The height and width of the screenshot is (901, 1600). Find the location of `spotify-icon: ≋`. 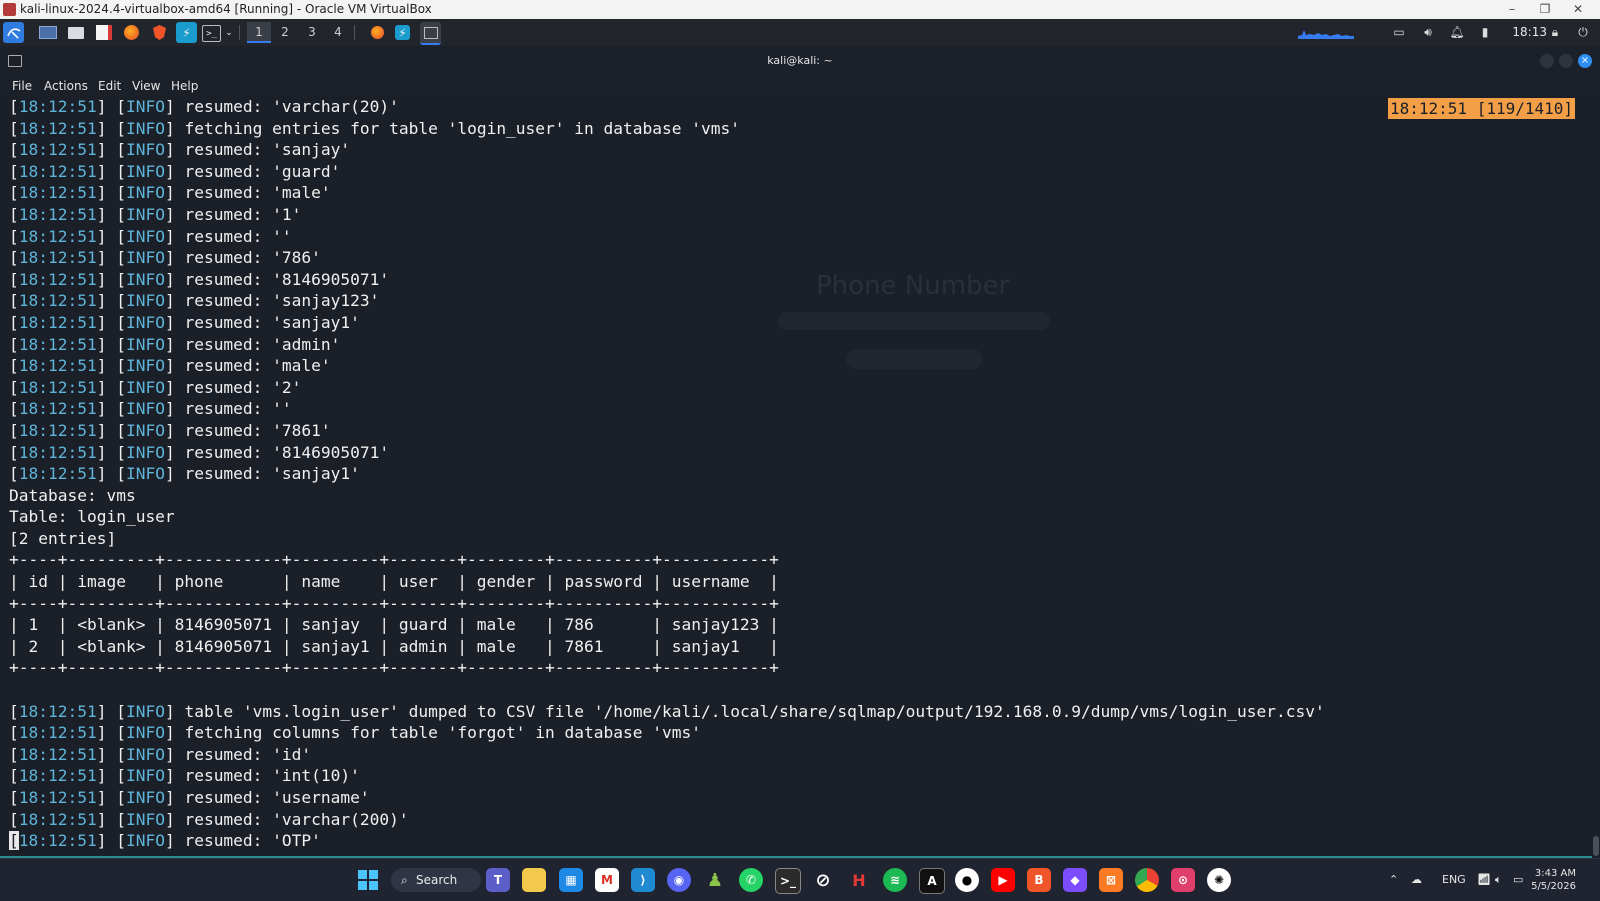

spotify-icon: ≋ is located at coordinates (895, 880).